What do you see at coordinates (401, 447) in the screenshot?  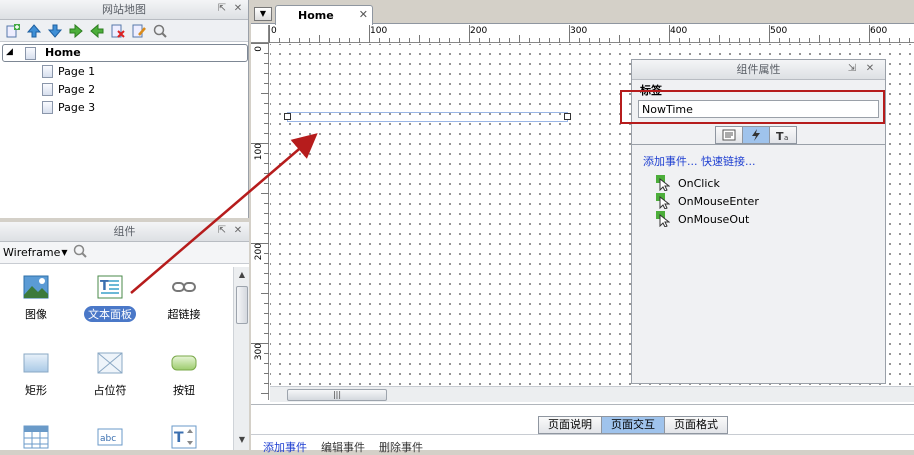 I see `delete-event-link: 删除事件` at bounding box center [401, 447].